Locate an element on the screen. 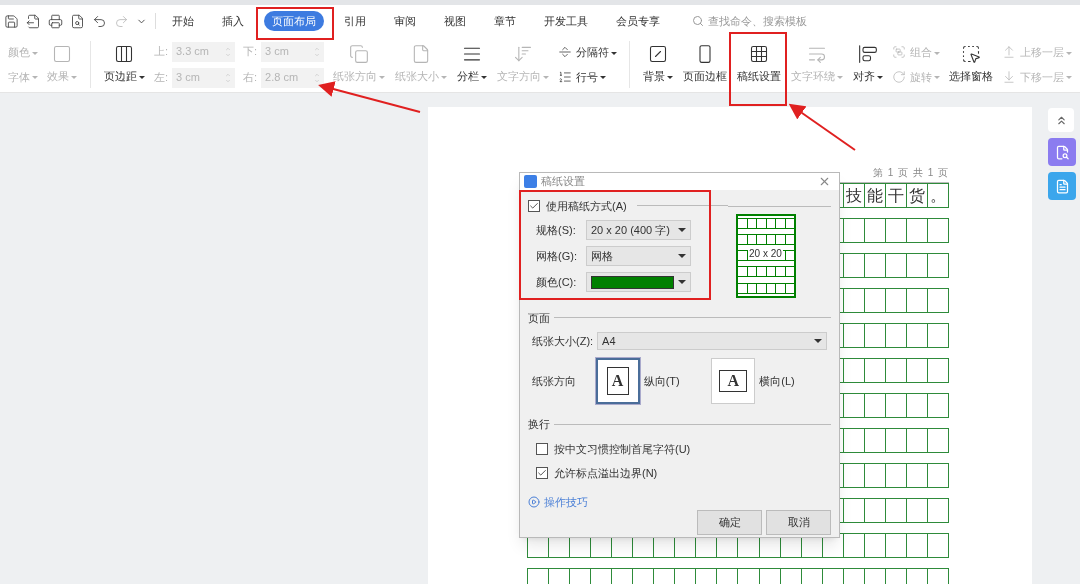  paper-size-select: A4 is located at coordinates (712, 341).